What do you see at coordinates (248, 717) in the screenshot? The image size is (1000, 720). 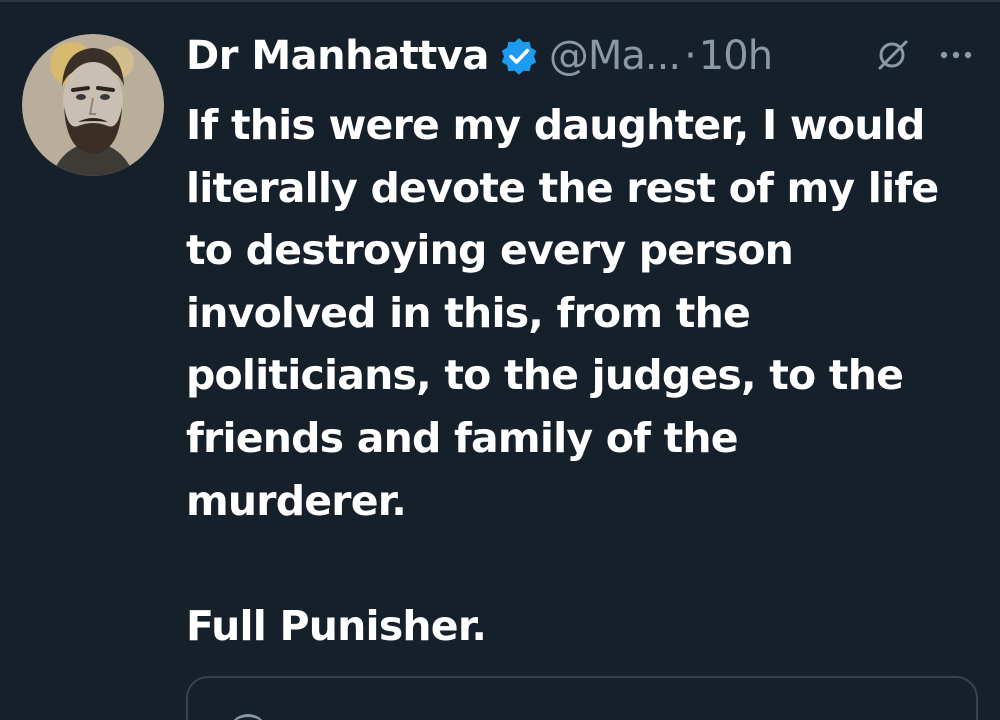 I see `quoted-author-avatar` at bounding box center [248, 717].